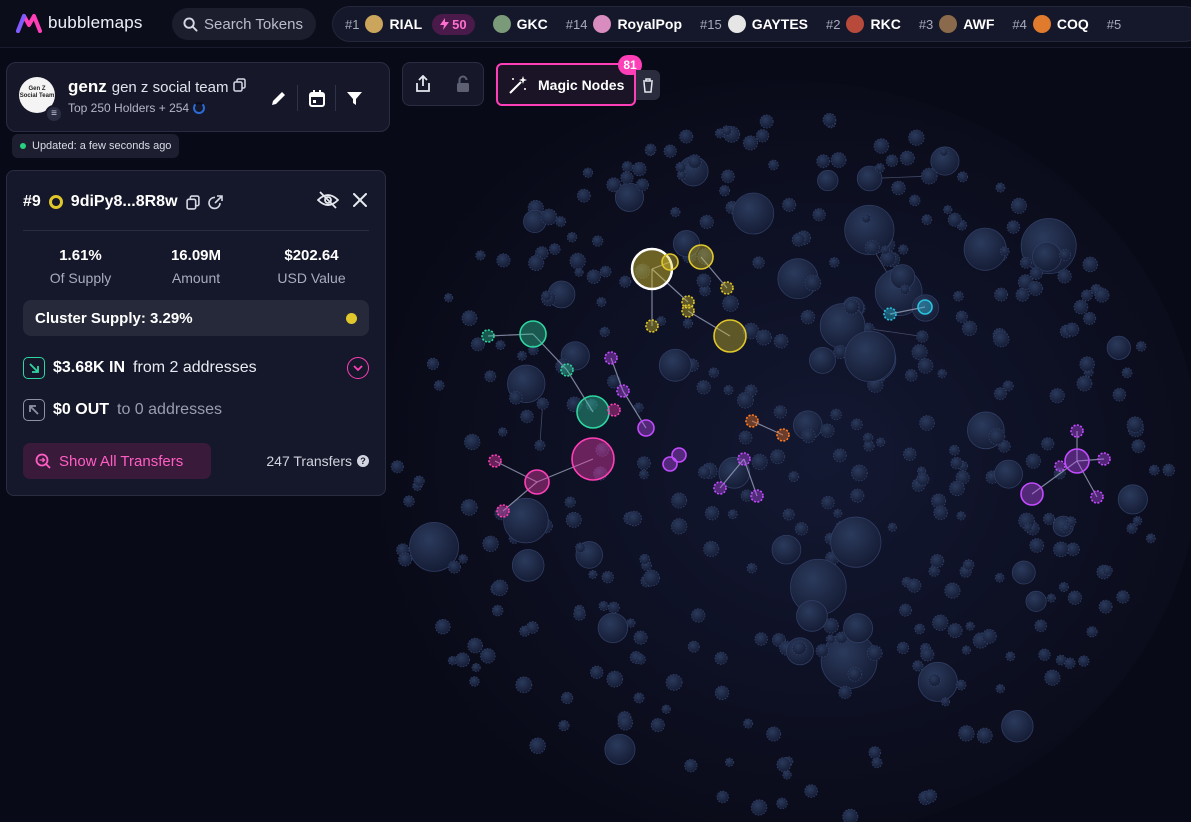 The width and height of the screenshot is (1191, 822). What do you see at coordinates (196, 368) in the screenshot?
I see `inflow-row: $3.68K IN from 2 addresses` at bounding box center [196, 368].